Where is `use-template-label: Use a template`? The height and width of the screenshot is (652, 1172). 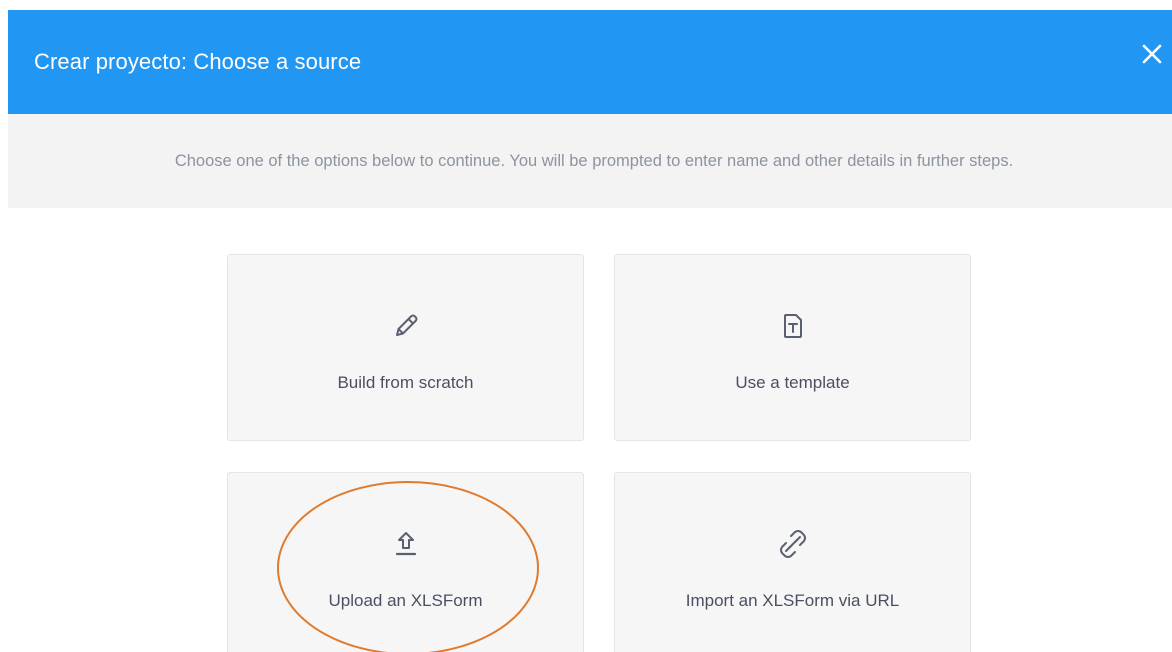
use-template-label: Use a template is located at coordinates (792, 382).